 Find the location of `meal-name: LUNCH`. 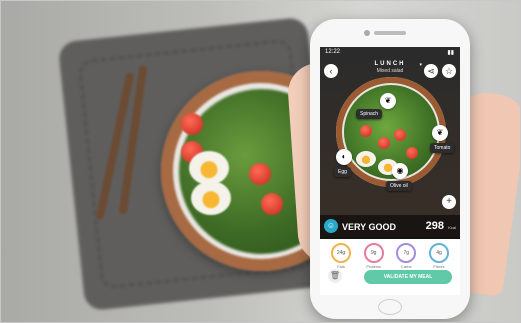

meal-name: LUNCH is located at coordinates (390, 64).